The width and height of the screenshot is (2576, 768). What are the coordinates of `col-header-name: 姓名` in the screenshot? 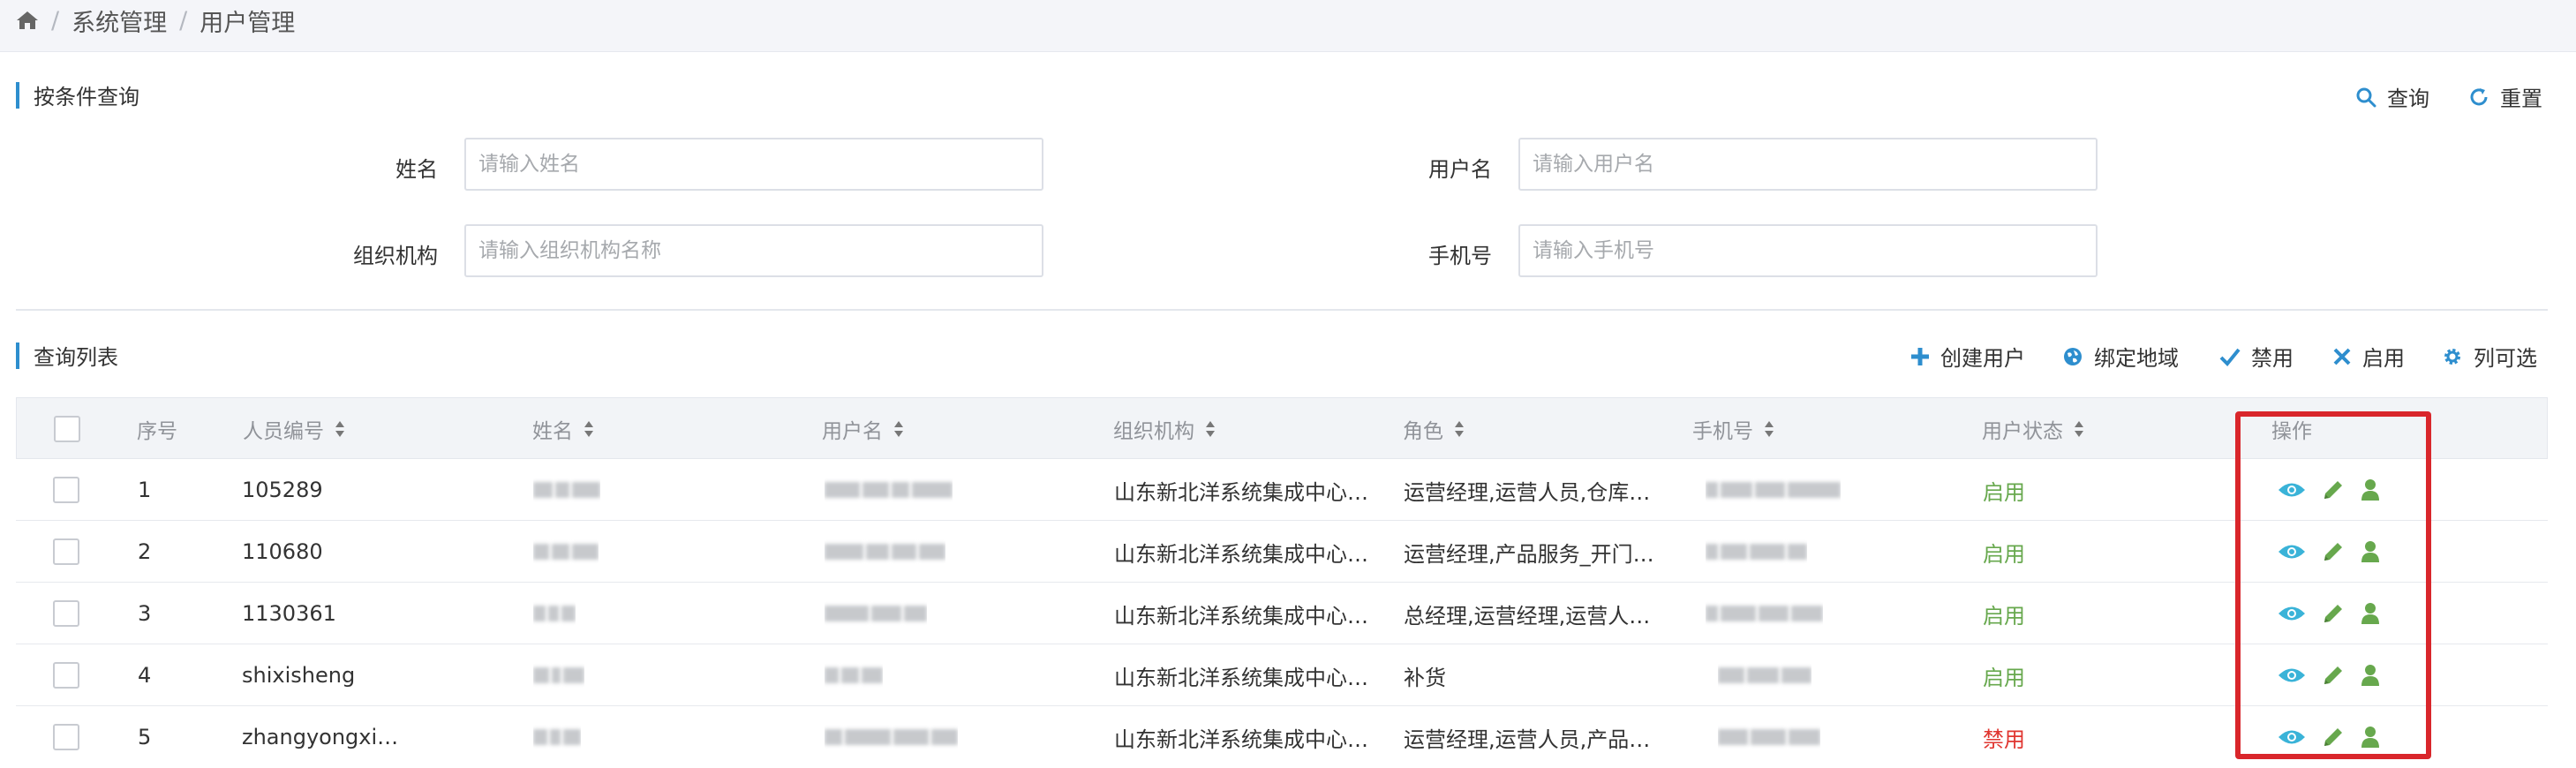 It's located at (563, 429).